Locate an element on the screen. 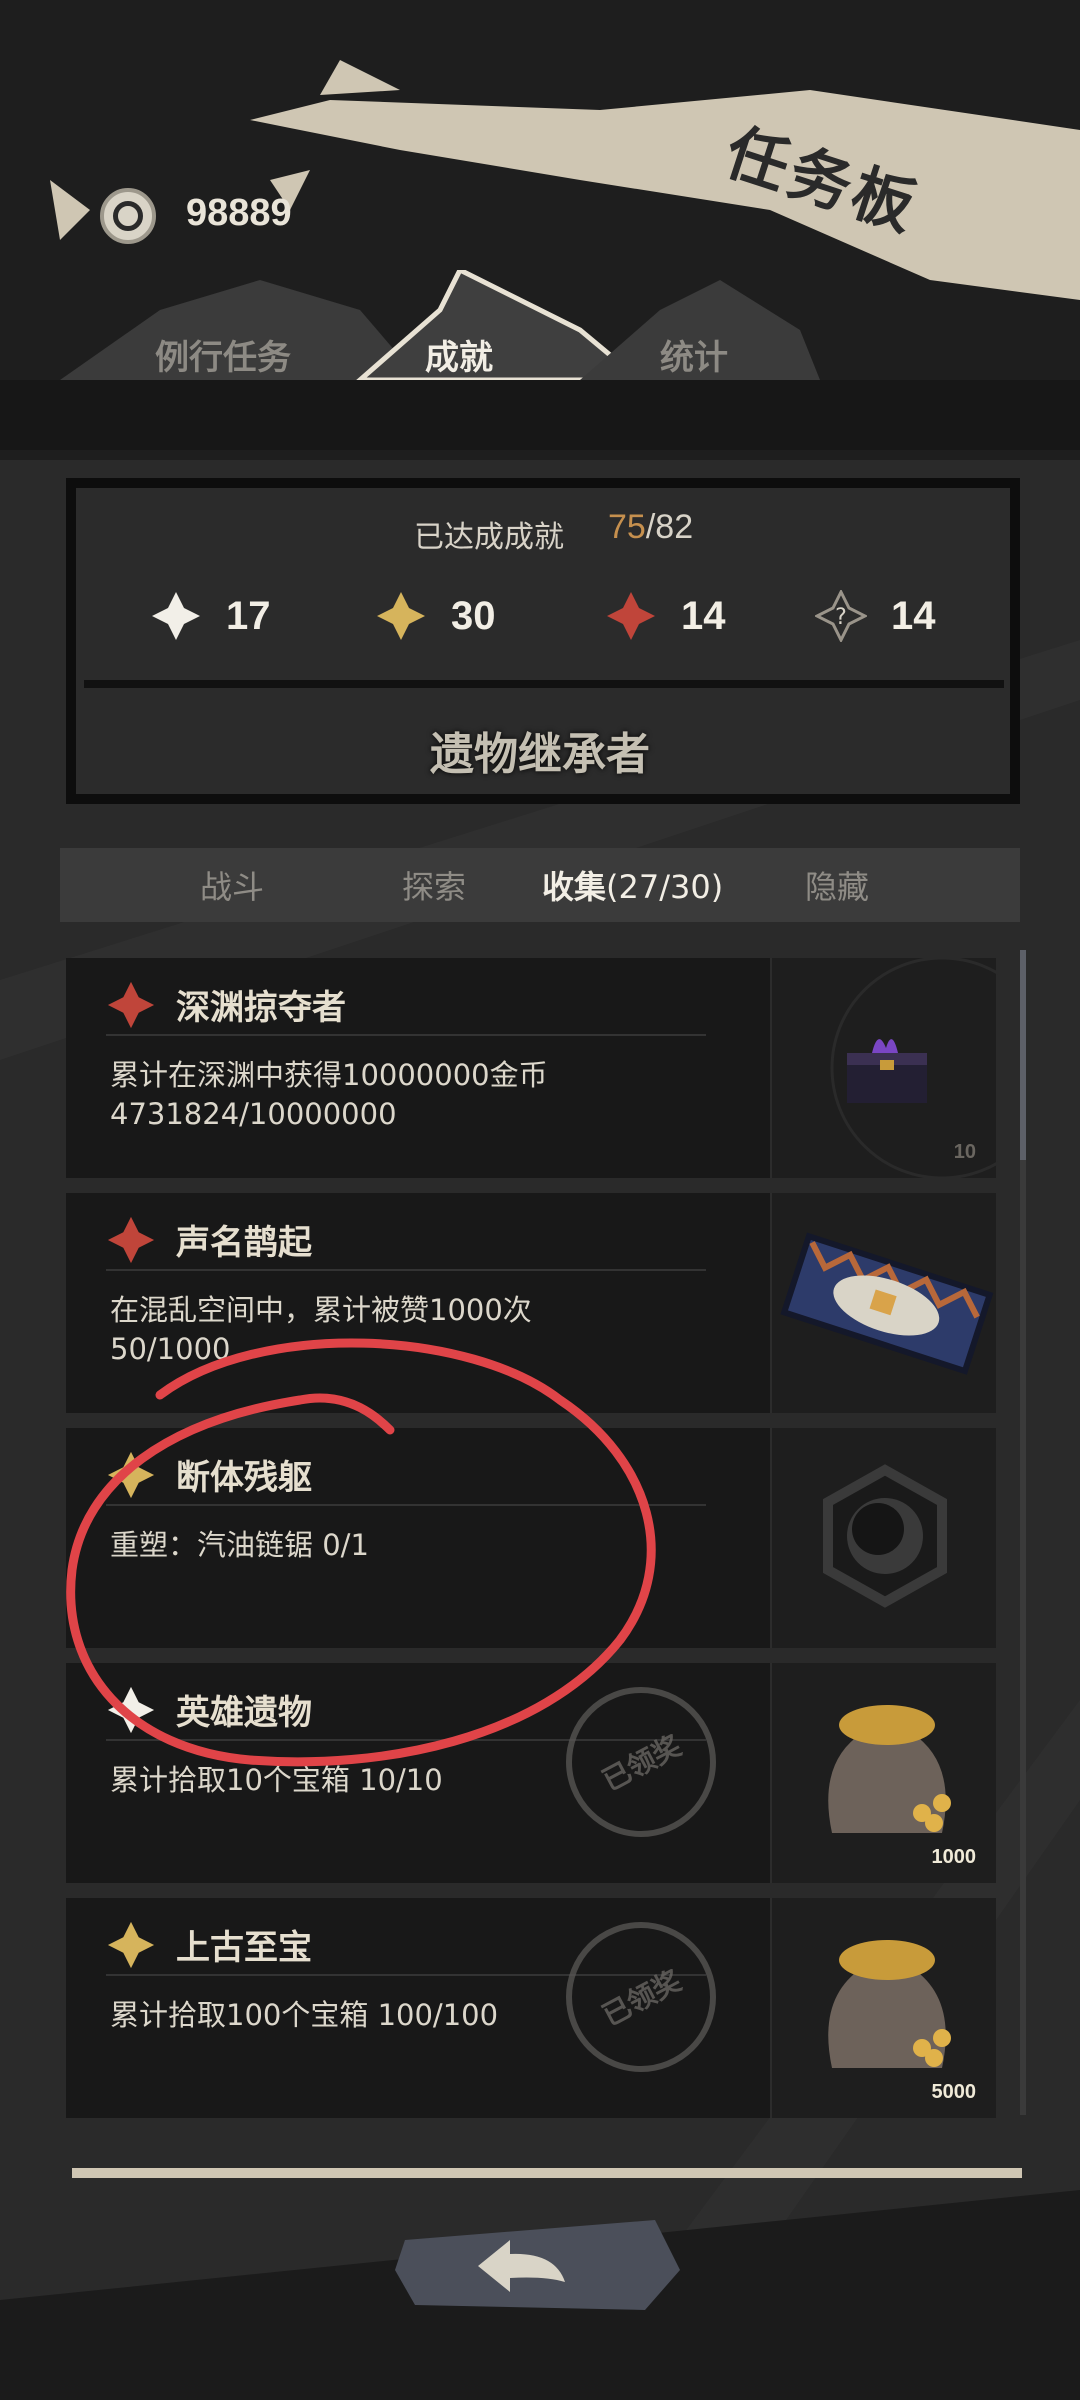  tab-collect: 收集(27/30) is located at coordinates (632, 885).